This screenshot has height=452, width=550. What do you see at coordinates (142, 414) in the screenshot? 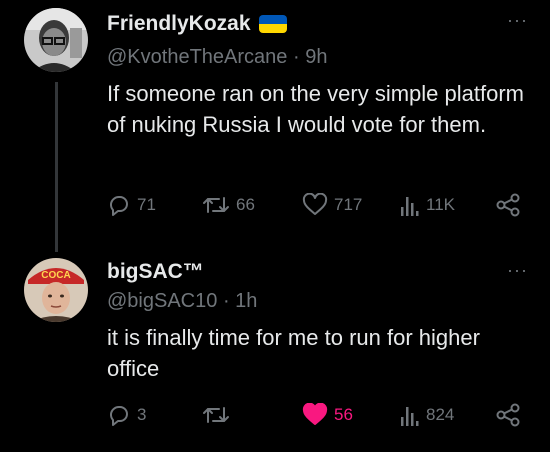
I see `reply-count: 3` at bounding box center [142, 414].